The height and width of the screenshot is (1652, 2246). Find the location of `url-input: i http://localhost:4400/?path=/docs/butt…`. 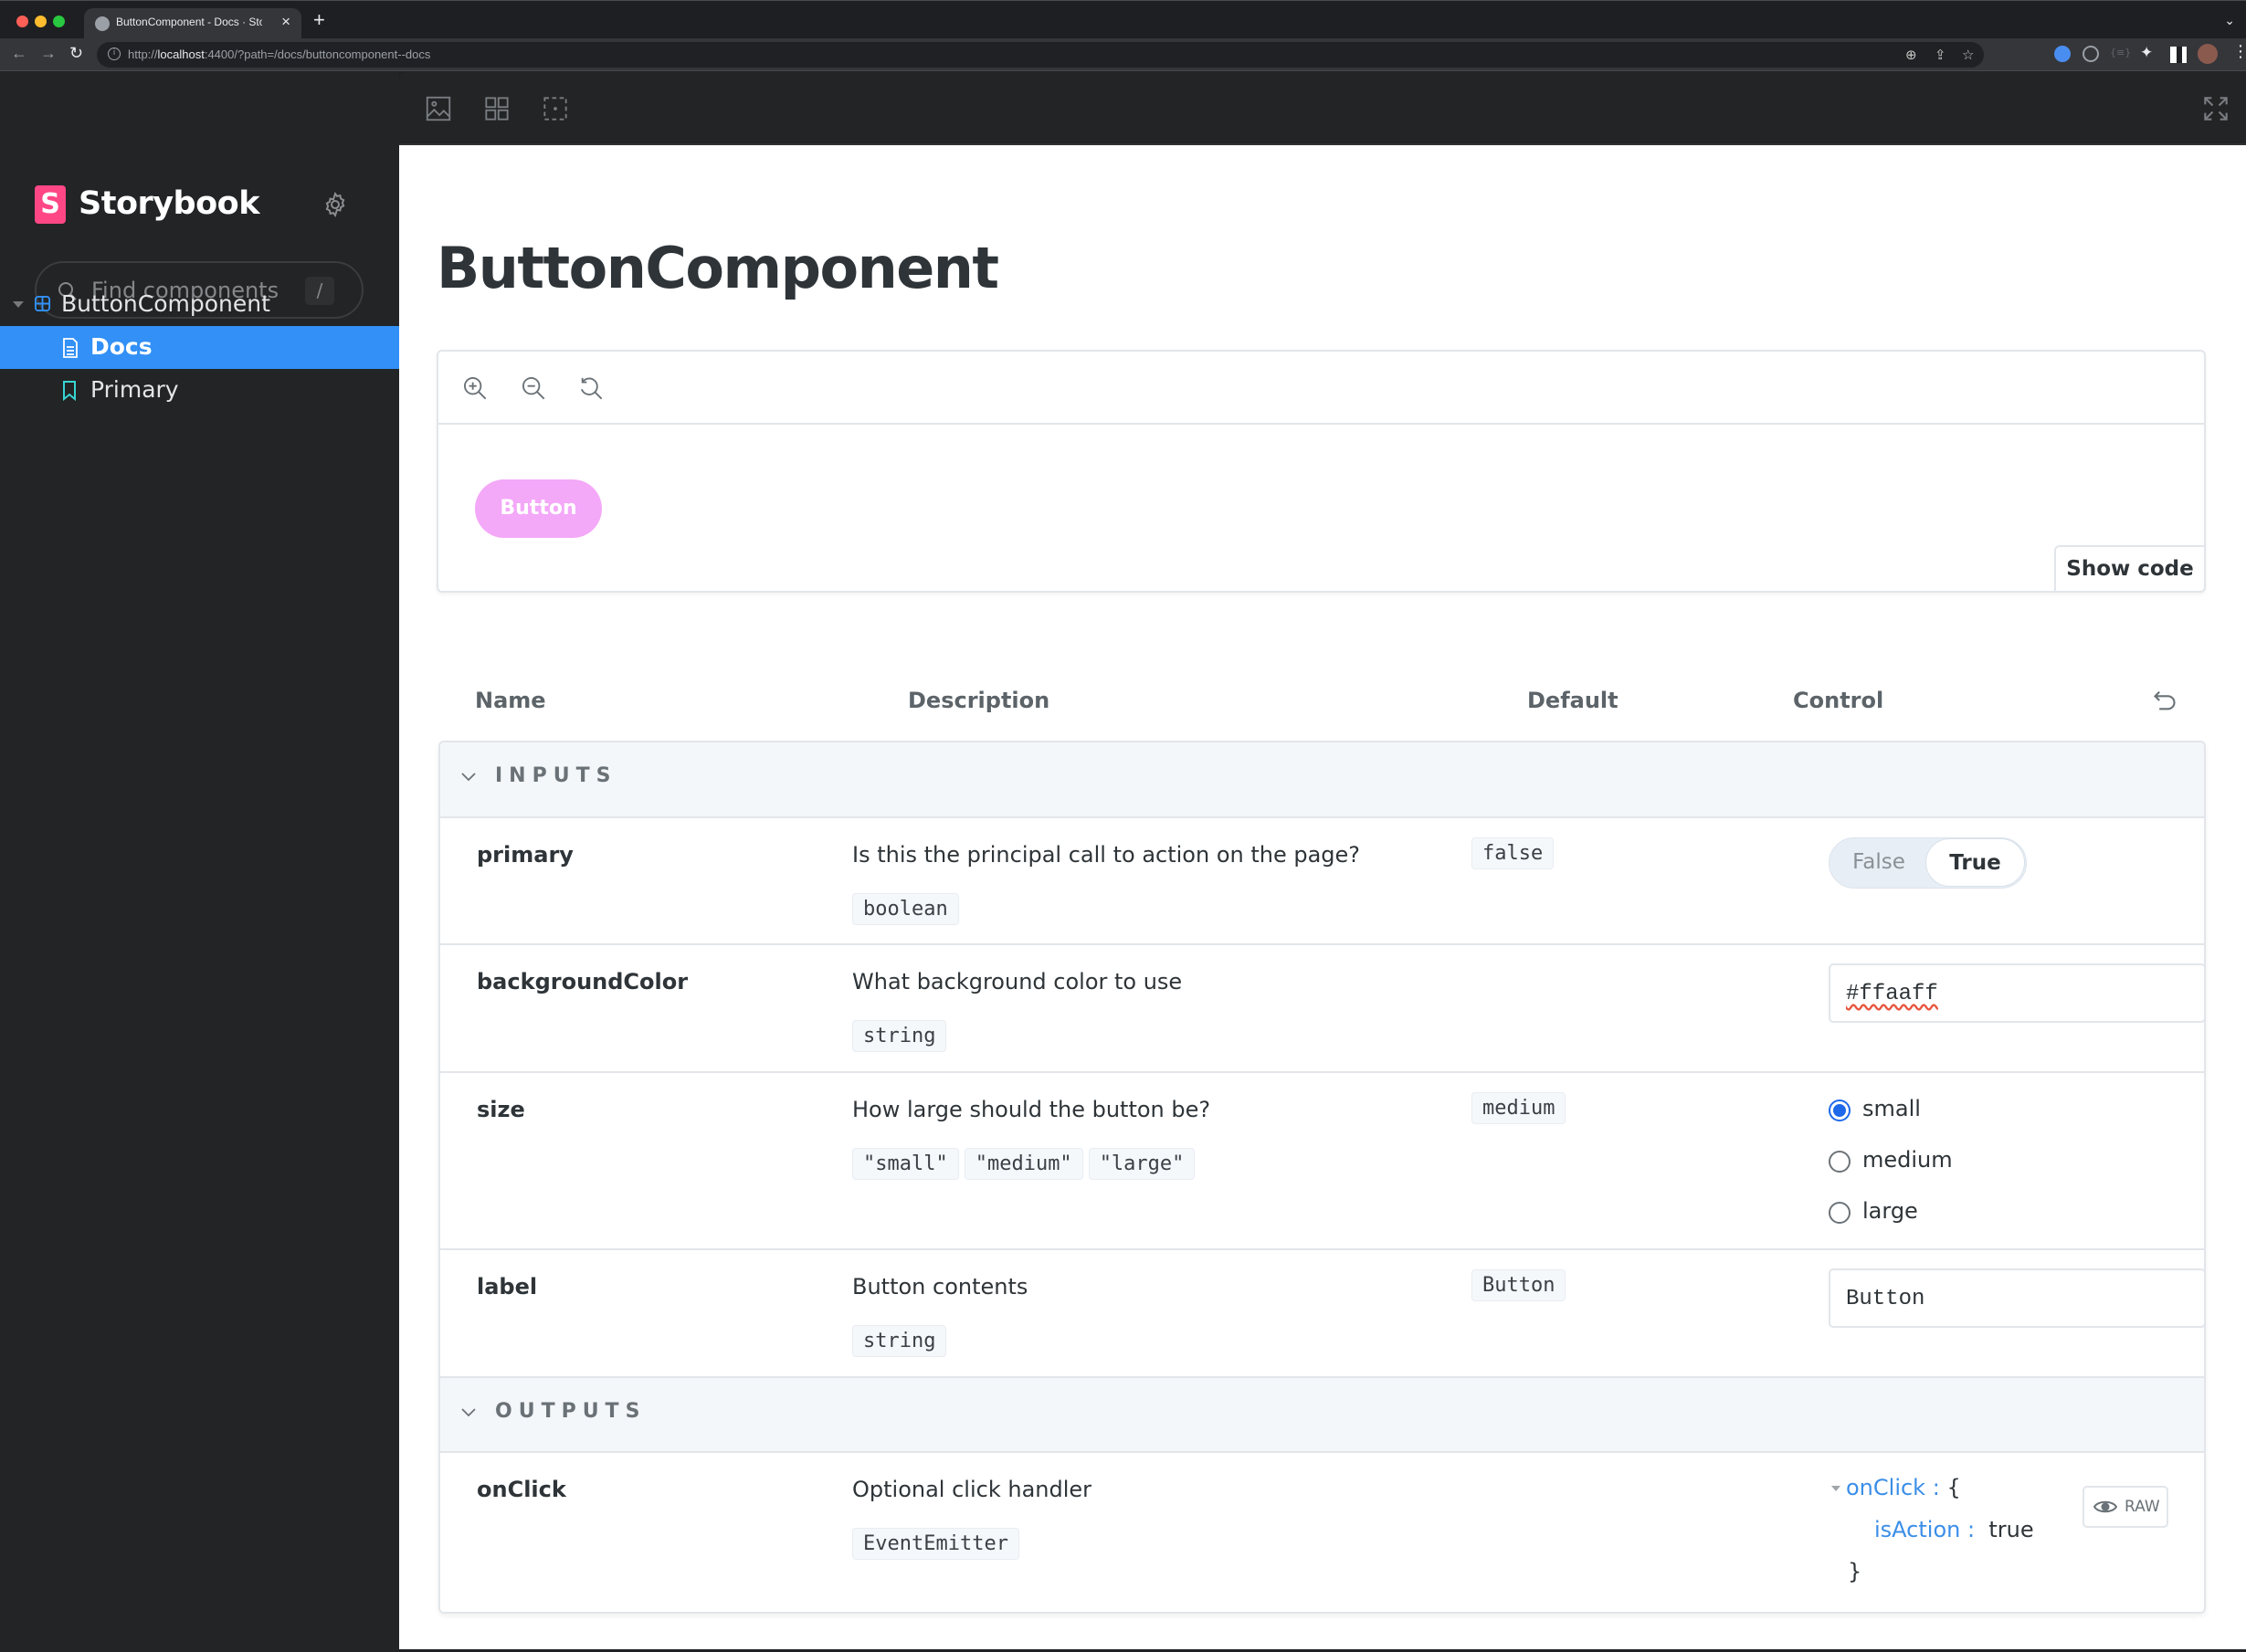

url-input: i http://localhost:4400/?path=/docs/butt… is located at coordinates (1040, 55).